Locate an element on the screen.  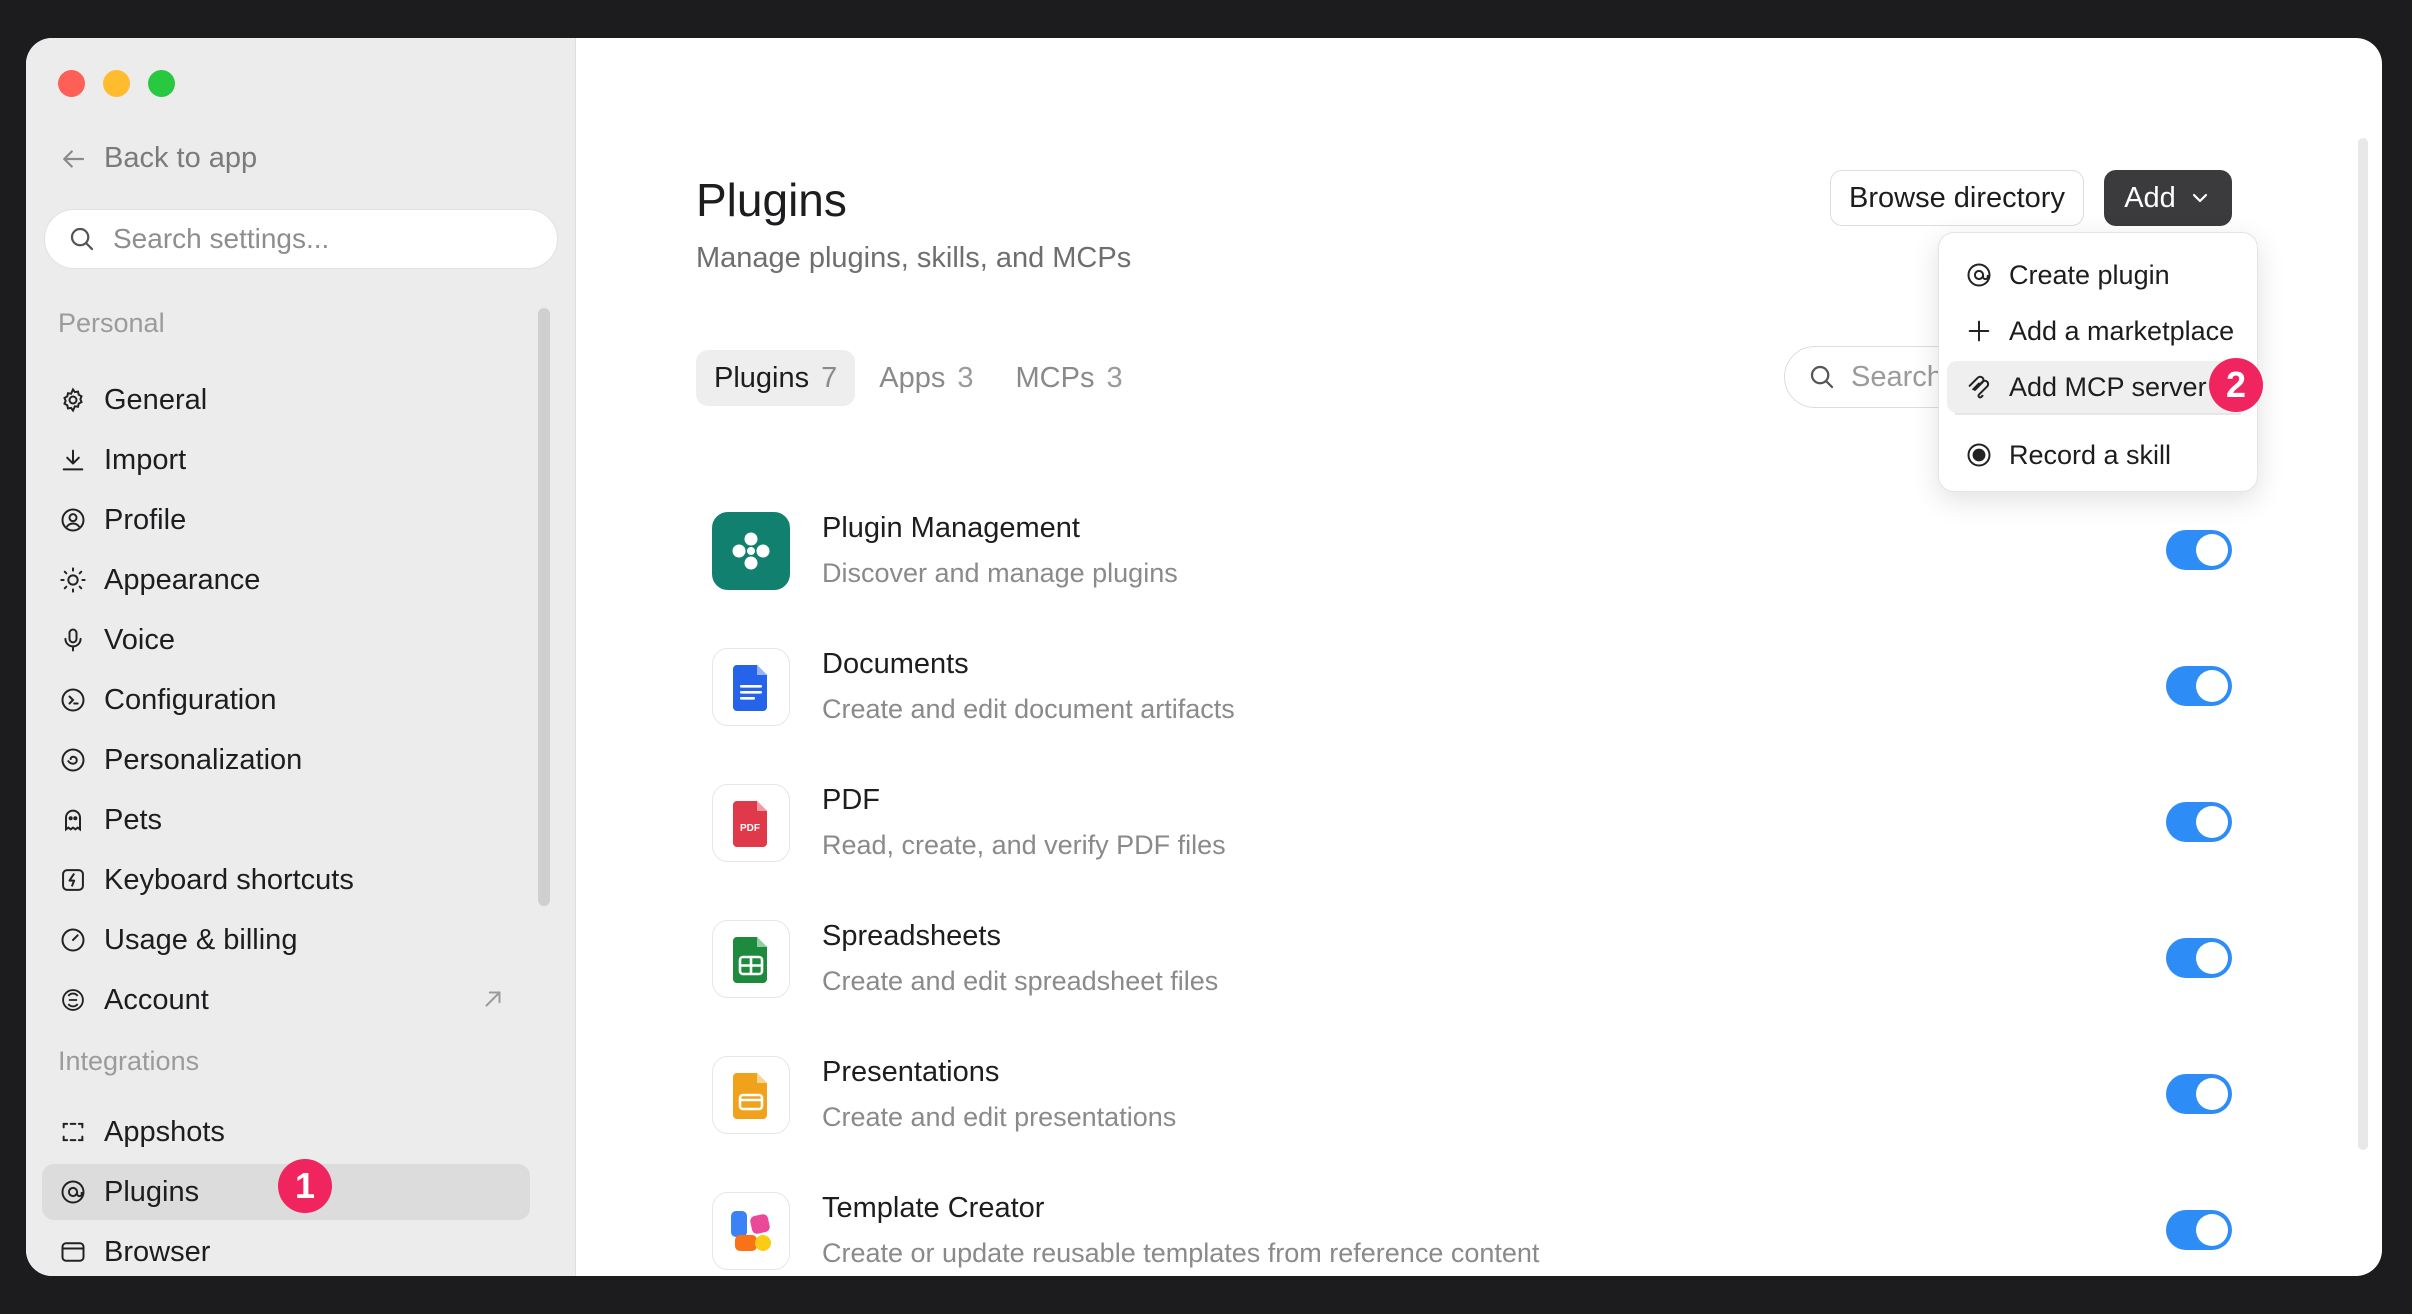
pdf-icon-text: PDF is located at coordinates (750, 828).